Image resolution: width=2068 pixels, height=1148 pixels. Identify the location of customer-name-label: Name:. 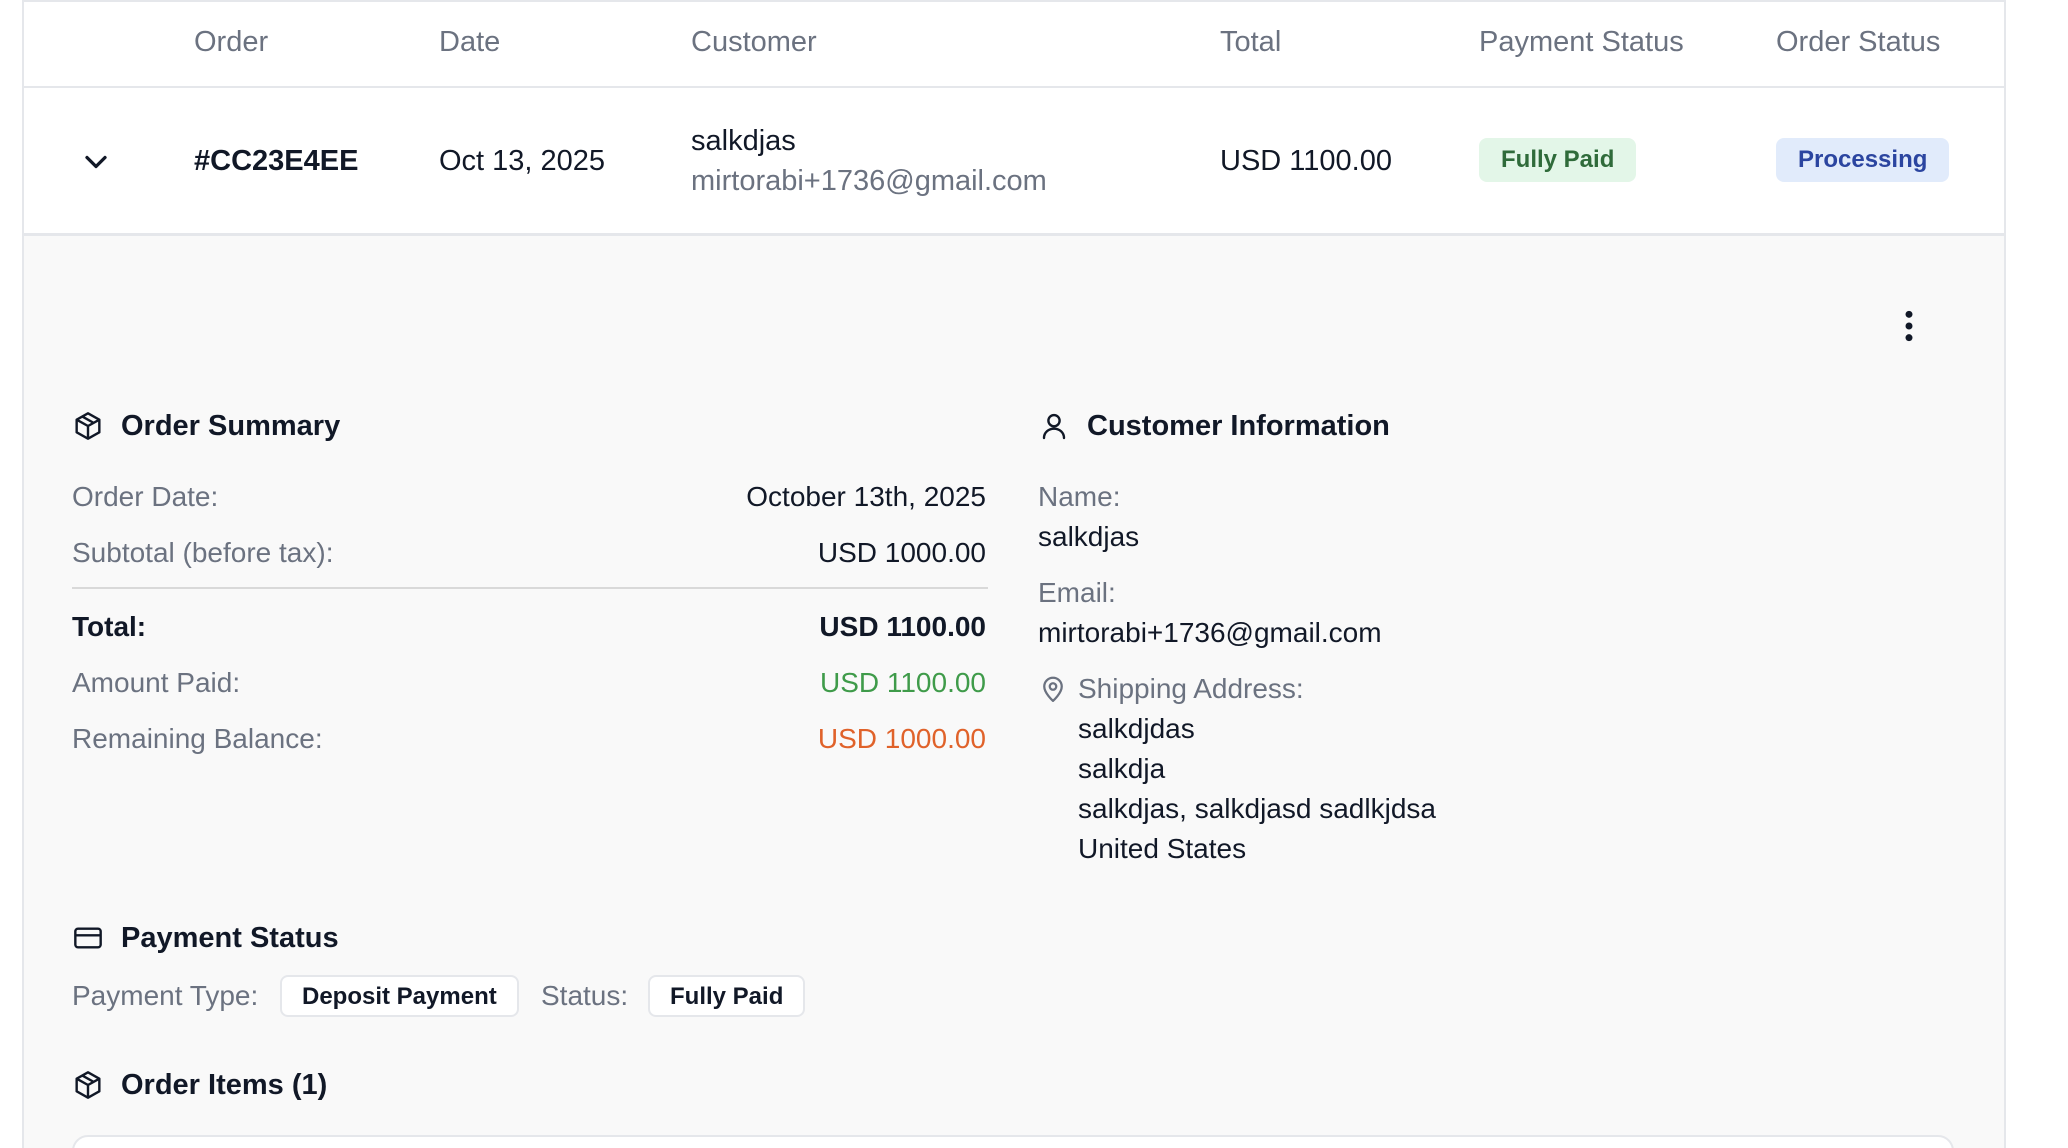
(1079, 496).